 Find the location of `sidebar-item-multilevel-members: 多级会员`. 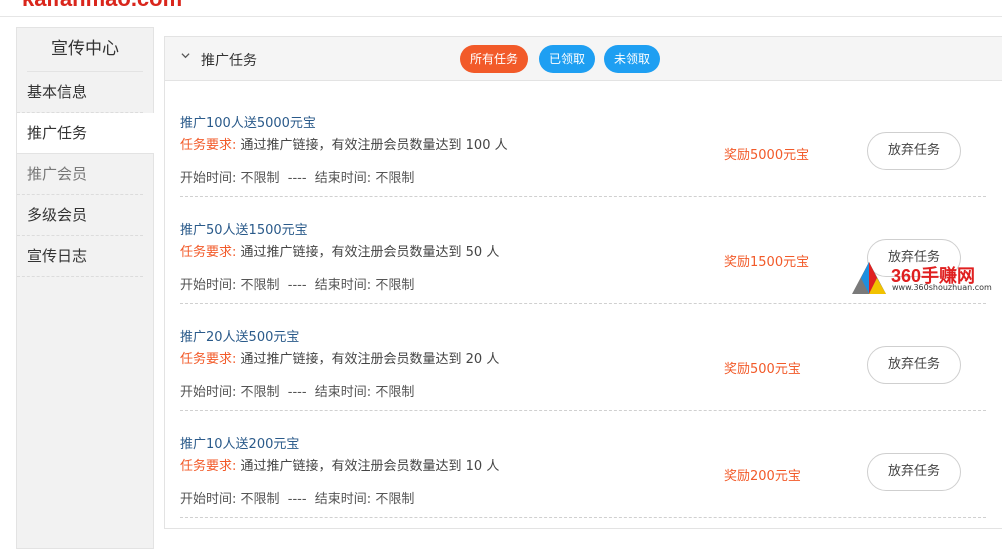

sidebar-item-multilevel-members: 多级会员 is located at coordinates (80, 215).